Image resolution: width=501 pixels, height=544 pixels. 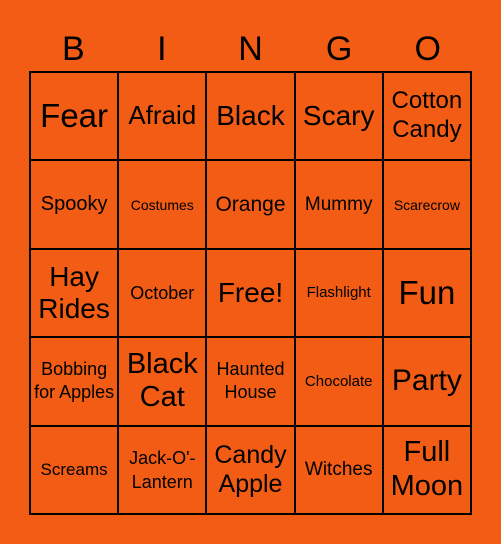 What do you see at coordinates (250, 116) in the screenshot?
I see `bingo-cell: Black` at bounding box center [250, 116].